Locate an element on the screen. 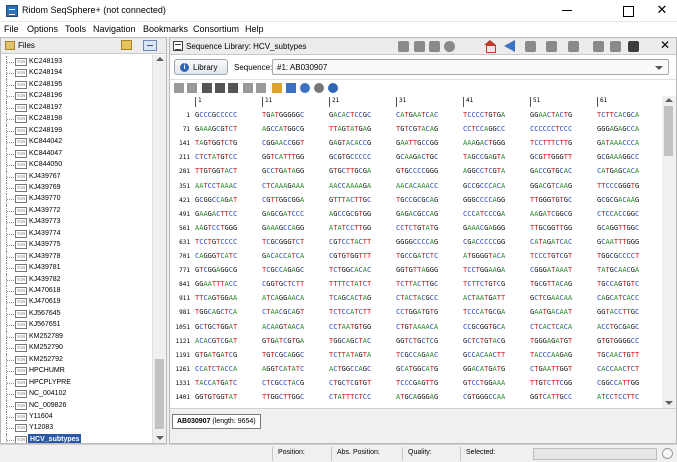 The height and width of the screenshot is (462, 677). sequence-block: CTCGCCTACG is located at coordinates (283, 382).